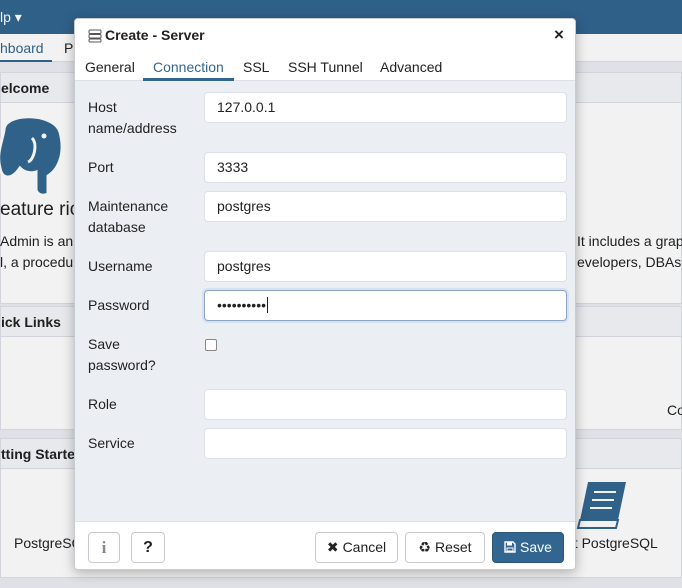 The height and width of the screenshot is (588, 682). Describe the element at coordinates (536, 547) in the screenshot. I see `save-label: Save` at that location.